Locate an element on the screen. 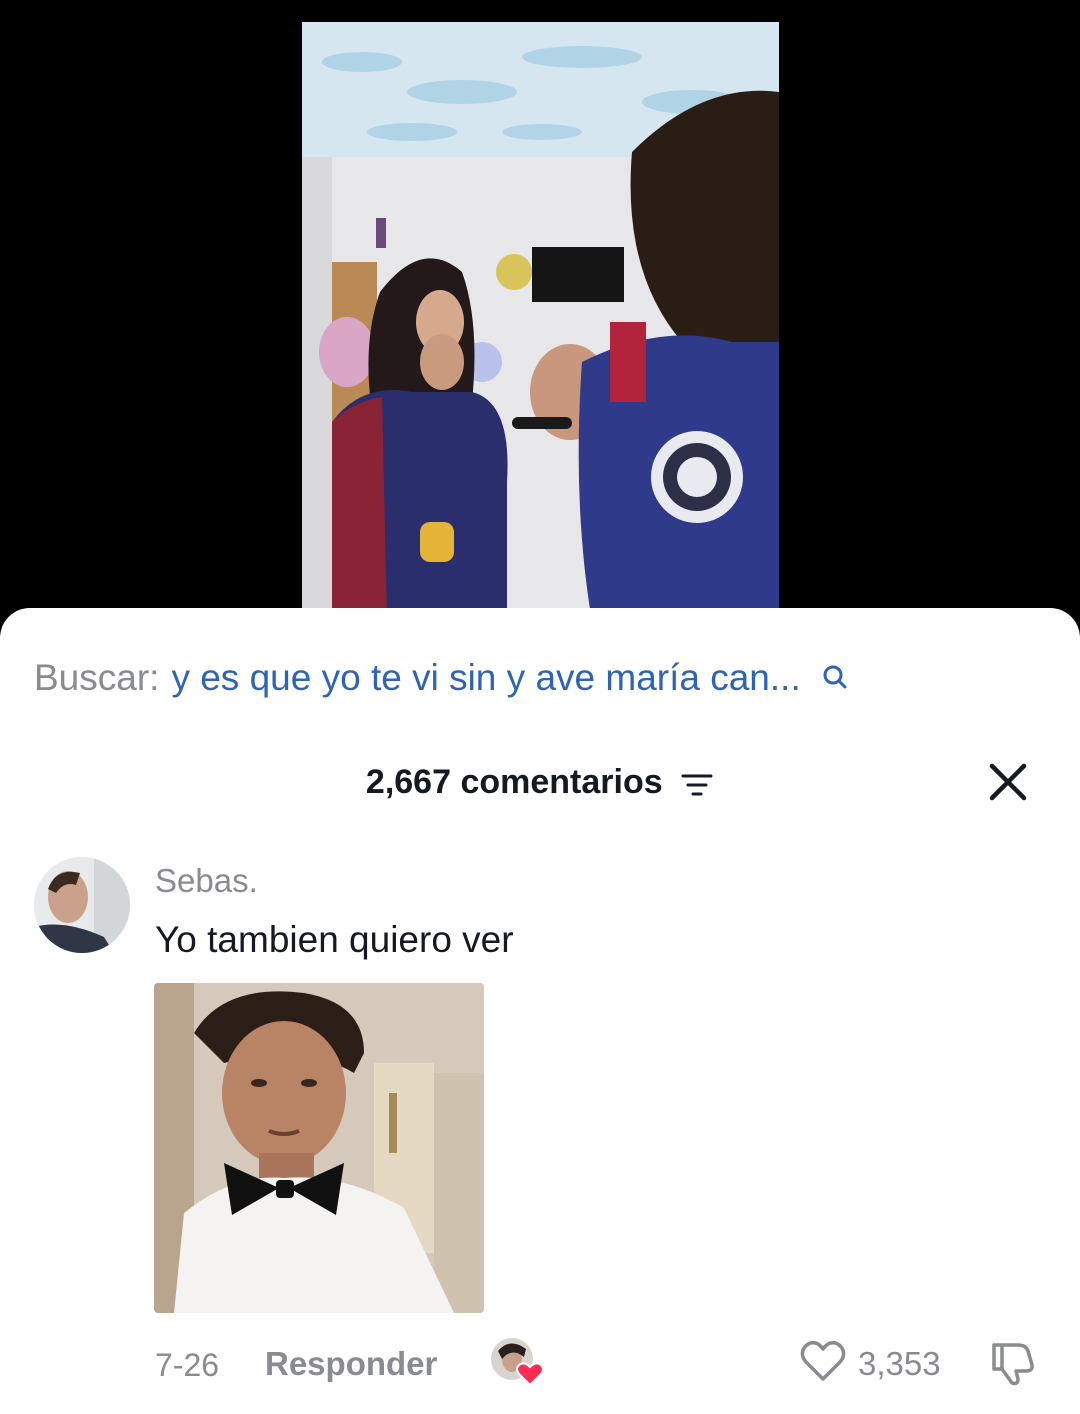  dislike-icon is located at coordinates (1013, 1364).